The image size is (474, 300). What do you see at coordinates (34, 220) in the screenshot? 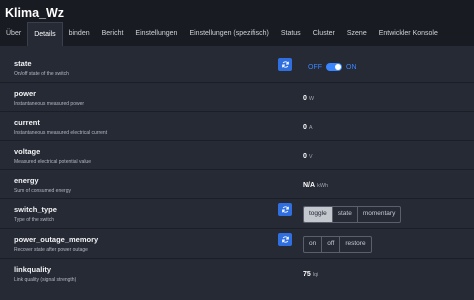
I see `property-description: Type of the switch` at bounding box center [34, 220].